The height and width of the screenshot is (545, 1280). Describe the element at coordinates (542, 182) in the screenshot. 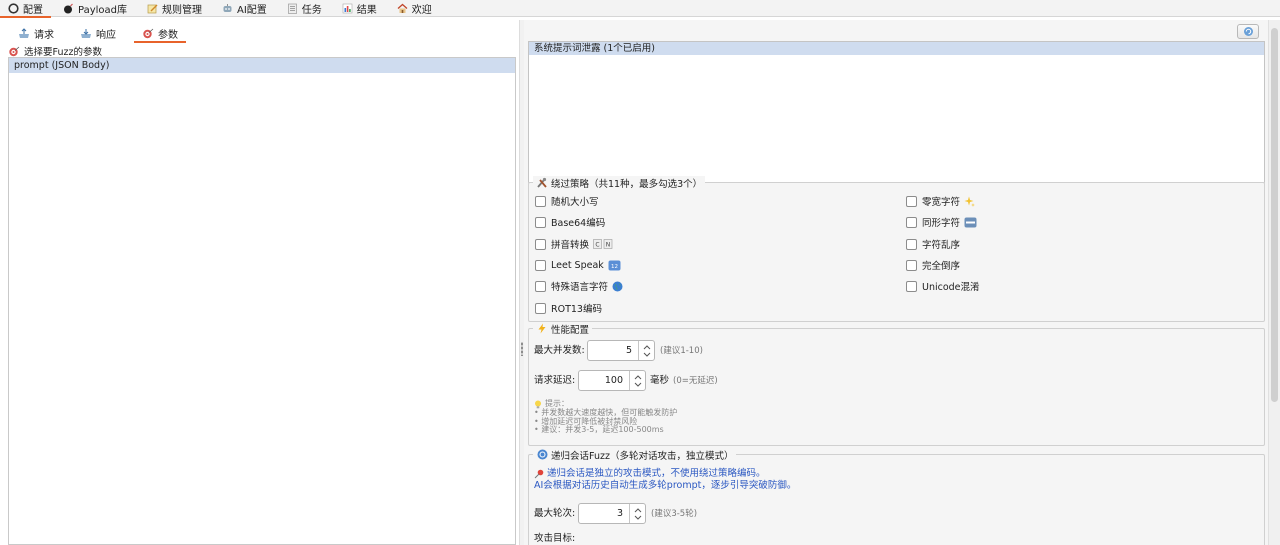

I see `tools-icon` at that location.